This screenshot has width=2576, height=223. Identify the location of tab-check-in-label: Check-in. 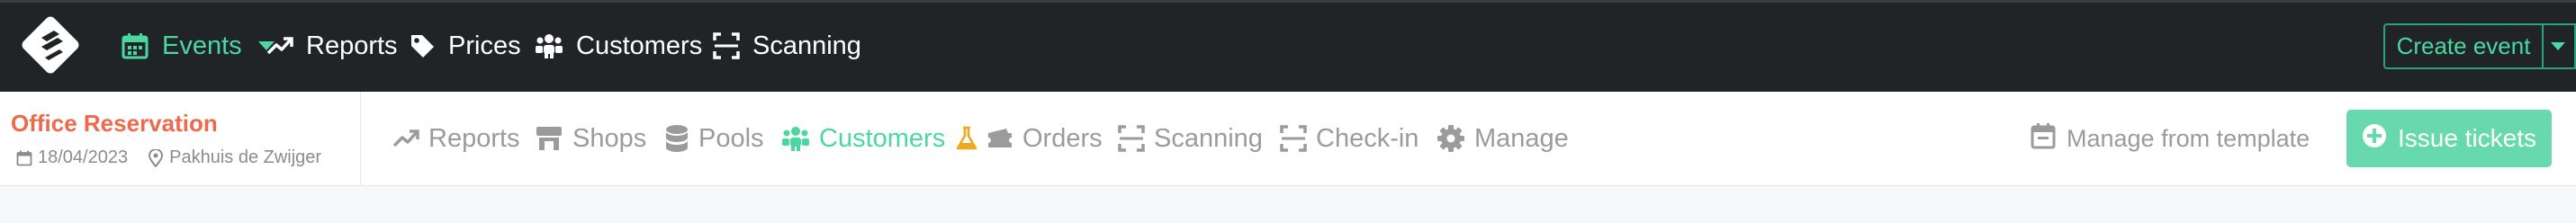
(1367, 138).